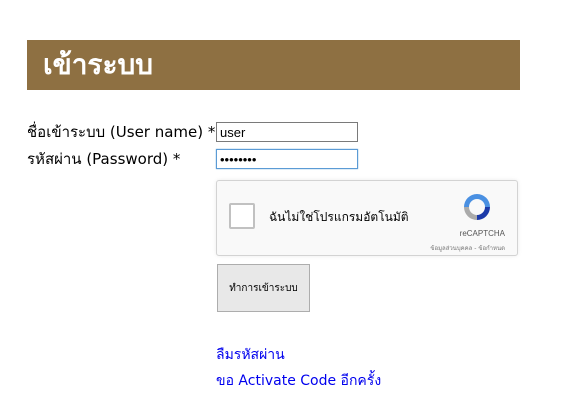 The width and height of the screenshot is (562, 407). What do you see at coordinates (250, 355) in the screenshot?
I see `forgot-password-link: ลืมรหัสผ่าน` at bounding box center [250, 355].